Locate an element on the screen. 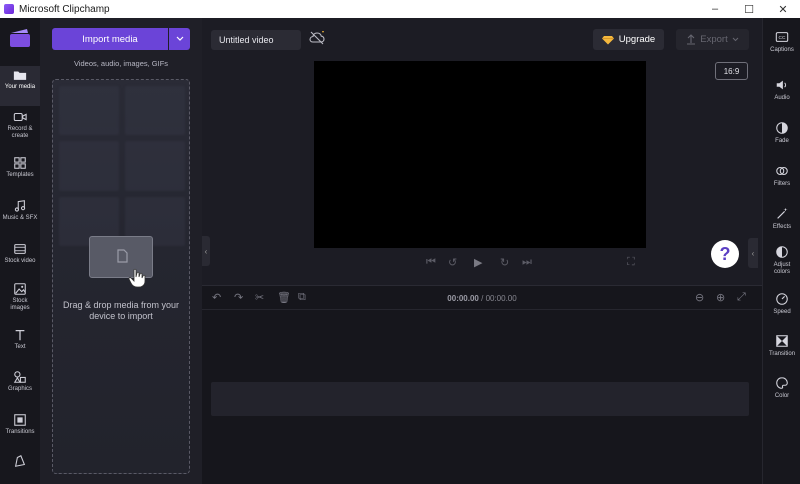 Image resolution: width=800 pixels, height=484 pixels. nav-label: Record & create is located at coordinates (20, 132).